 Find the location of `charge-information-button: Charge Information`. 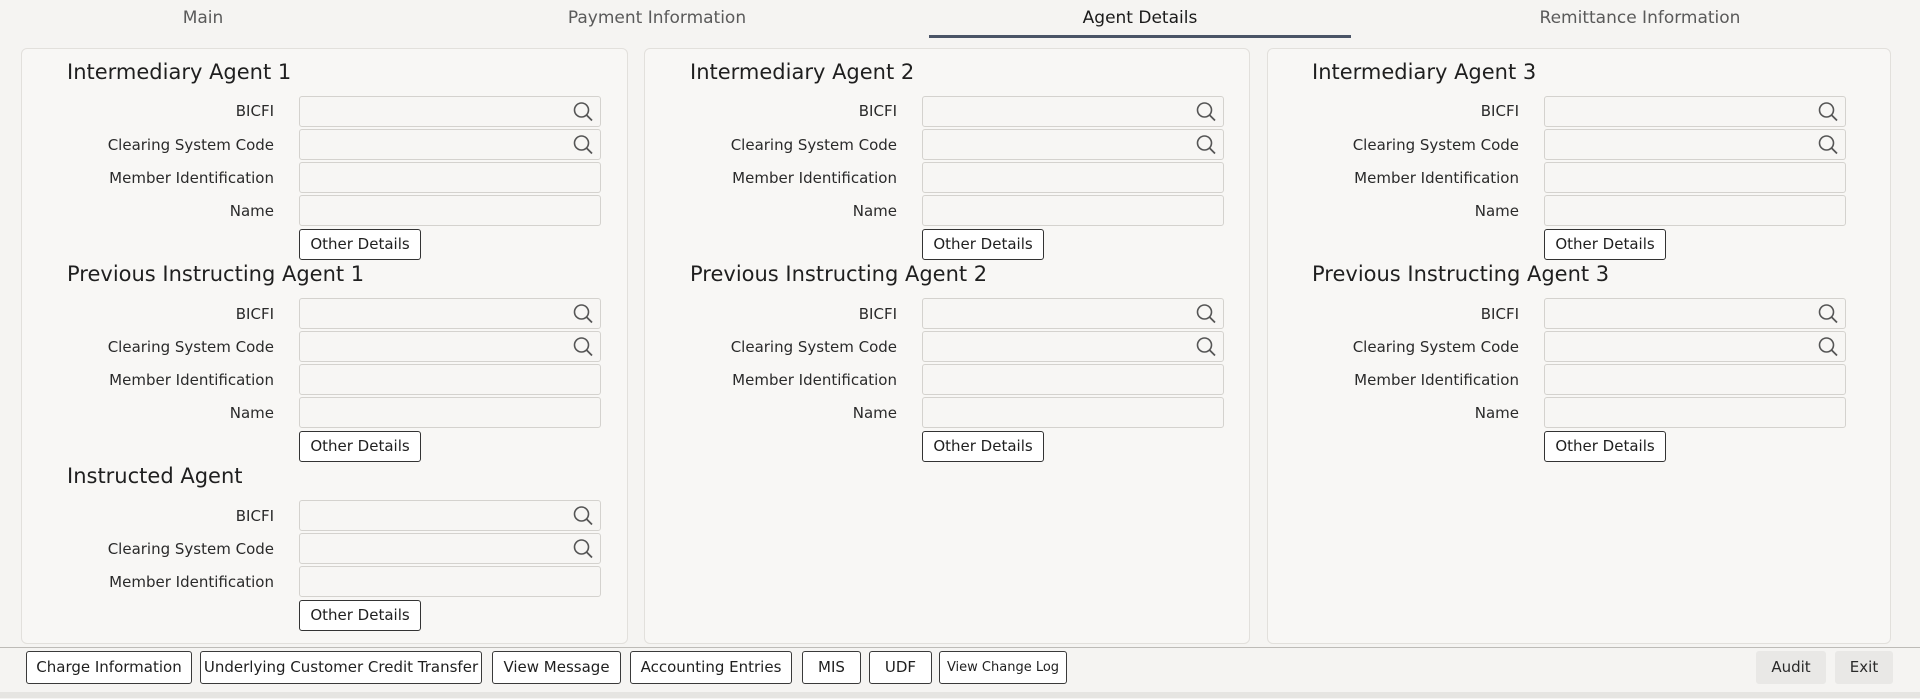

charge-information-button: Charge Information is located at coordinates (109, 667).